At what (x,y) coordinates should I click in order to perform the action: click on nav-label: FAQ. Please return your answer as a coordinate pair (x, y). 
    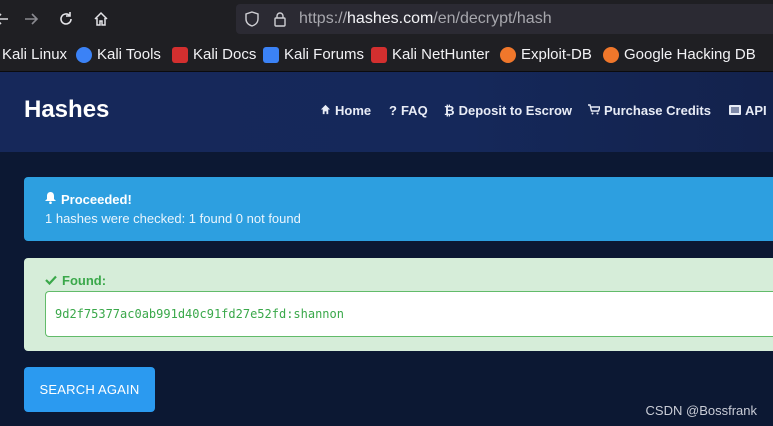
    Looking at the image, I should click on (414, 110).